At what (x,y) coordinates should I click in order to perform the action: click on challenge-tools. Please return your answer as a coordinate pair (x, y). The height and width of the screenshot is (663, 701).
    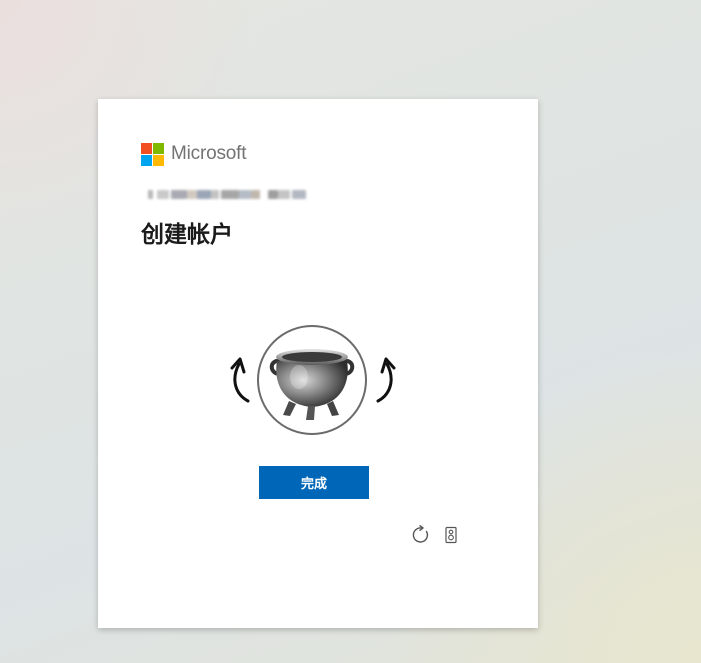
    Looking at the image, I should click on (436, 535).